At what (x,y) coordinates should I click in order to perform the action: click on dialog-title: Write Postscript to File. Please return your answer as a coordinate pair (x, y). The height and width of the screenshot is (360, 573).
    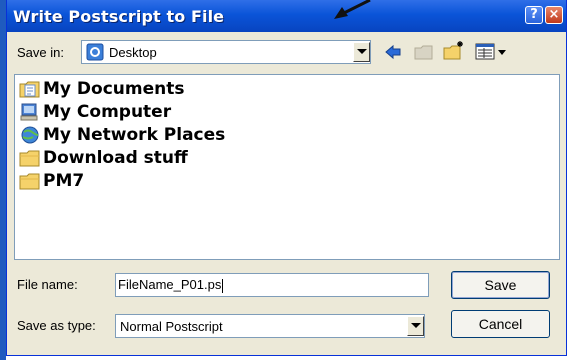
    Looking at the image, I should click on (119, 16).